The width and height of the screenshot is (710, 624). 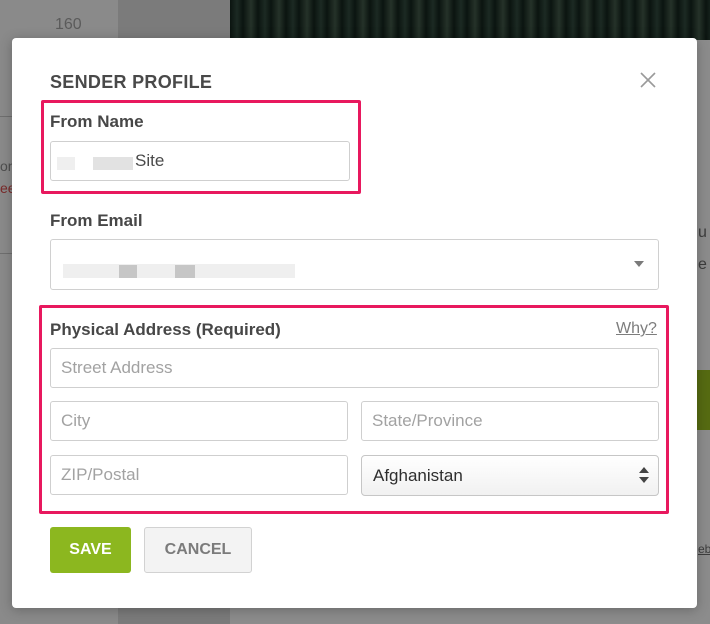 I want to click on from-name-label: From Name, so click(x=97, y=121).